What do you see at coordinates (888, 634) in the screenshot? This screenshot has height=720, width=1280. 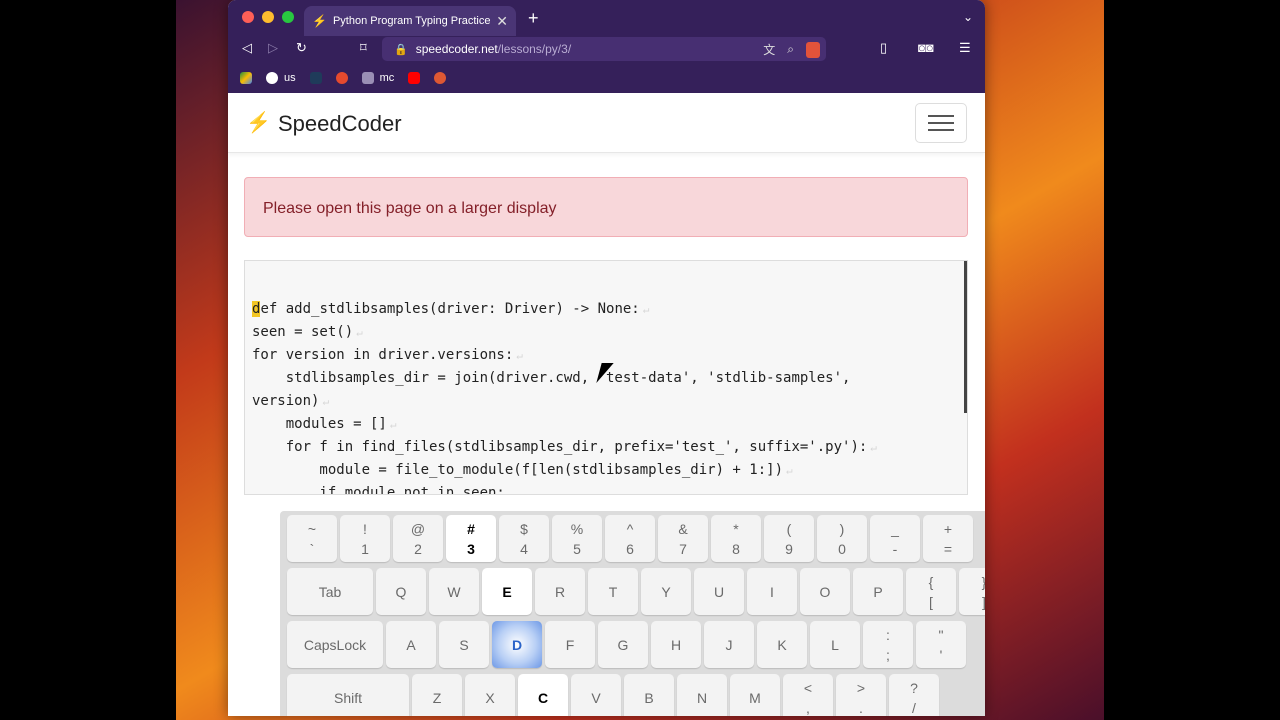 I see `key-label: :` at bounding box center [888, 634].